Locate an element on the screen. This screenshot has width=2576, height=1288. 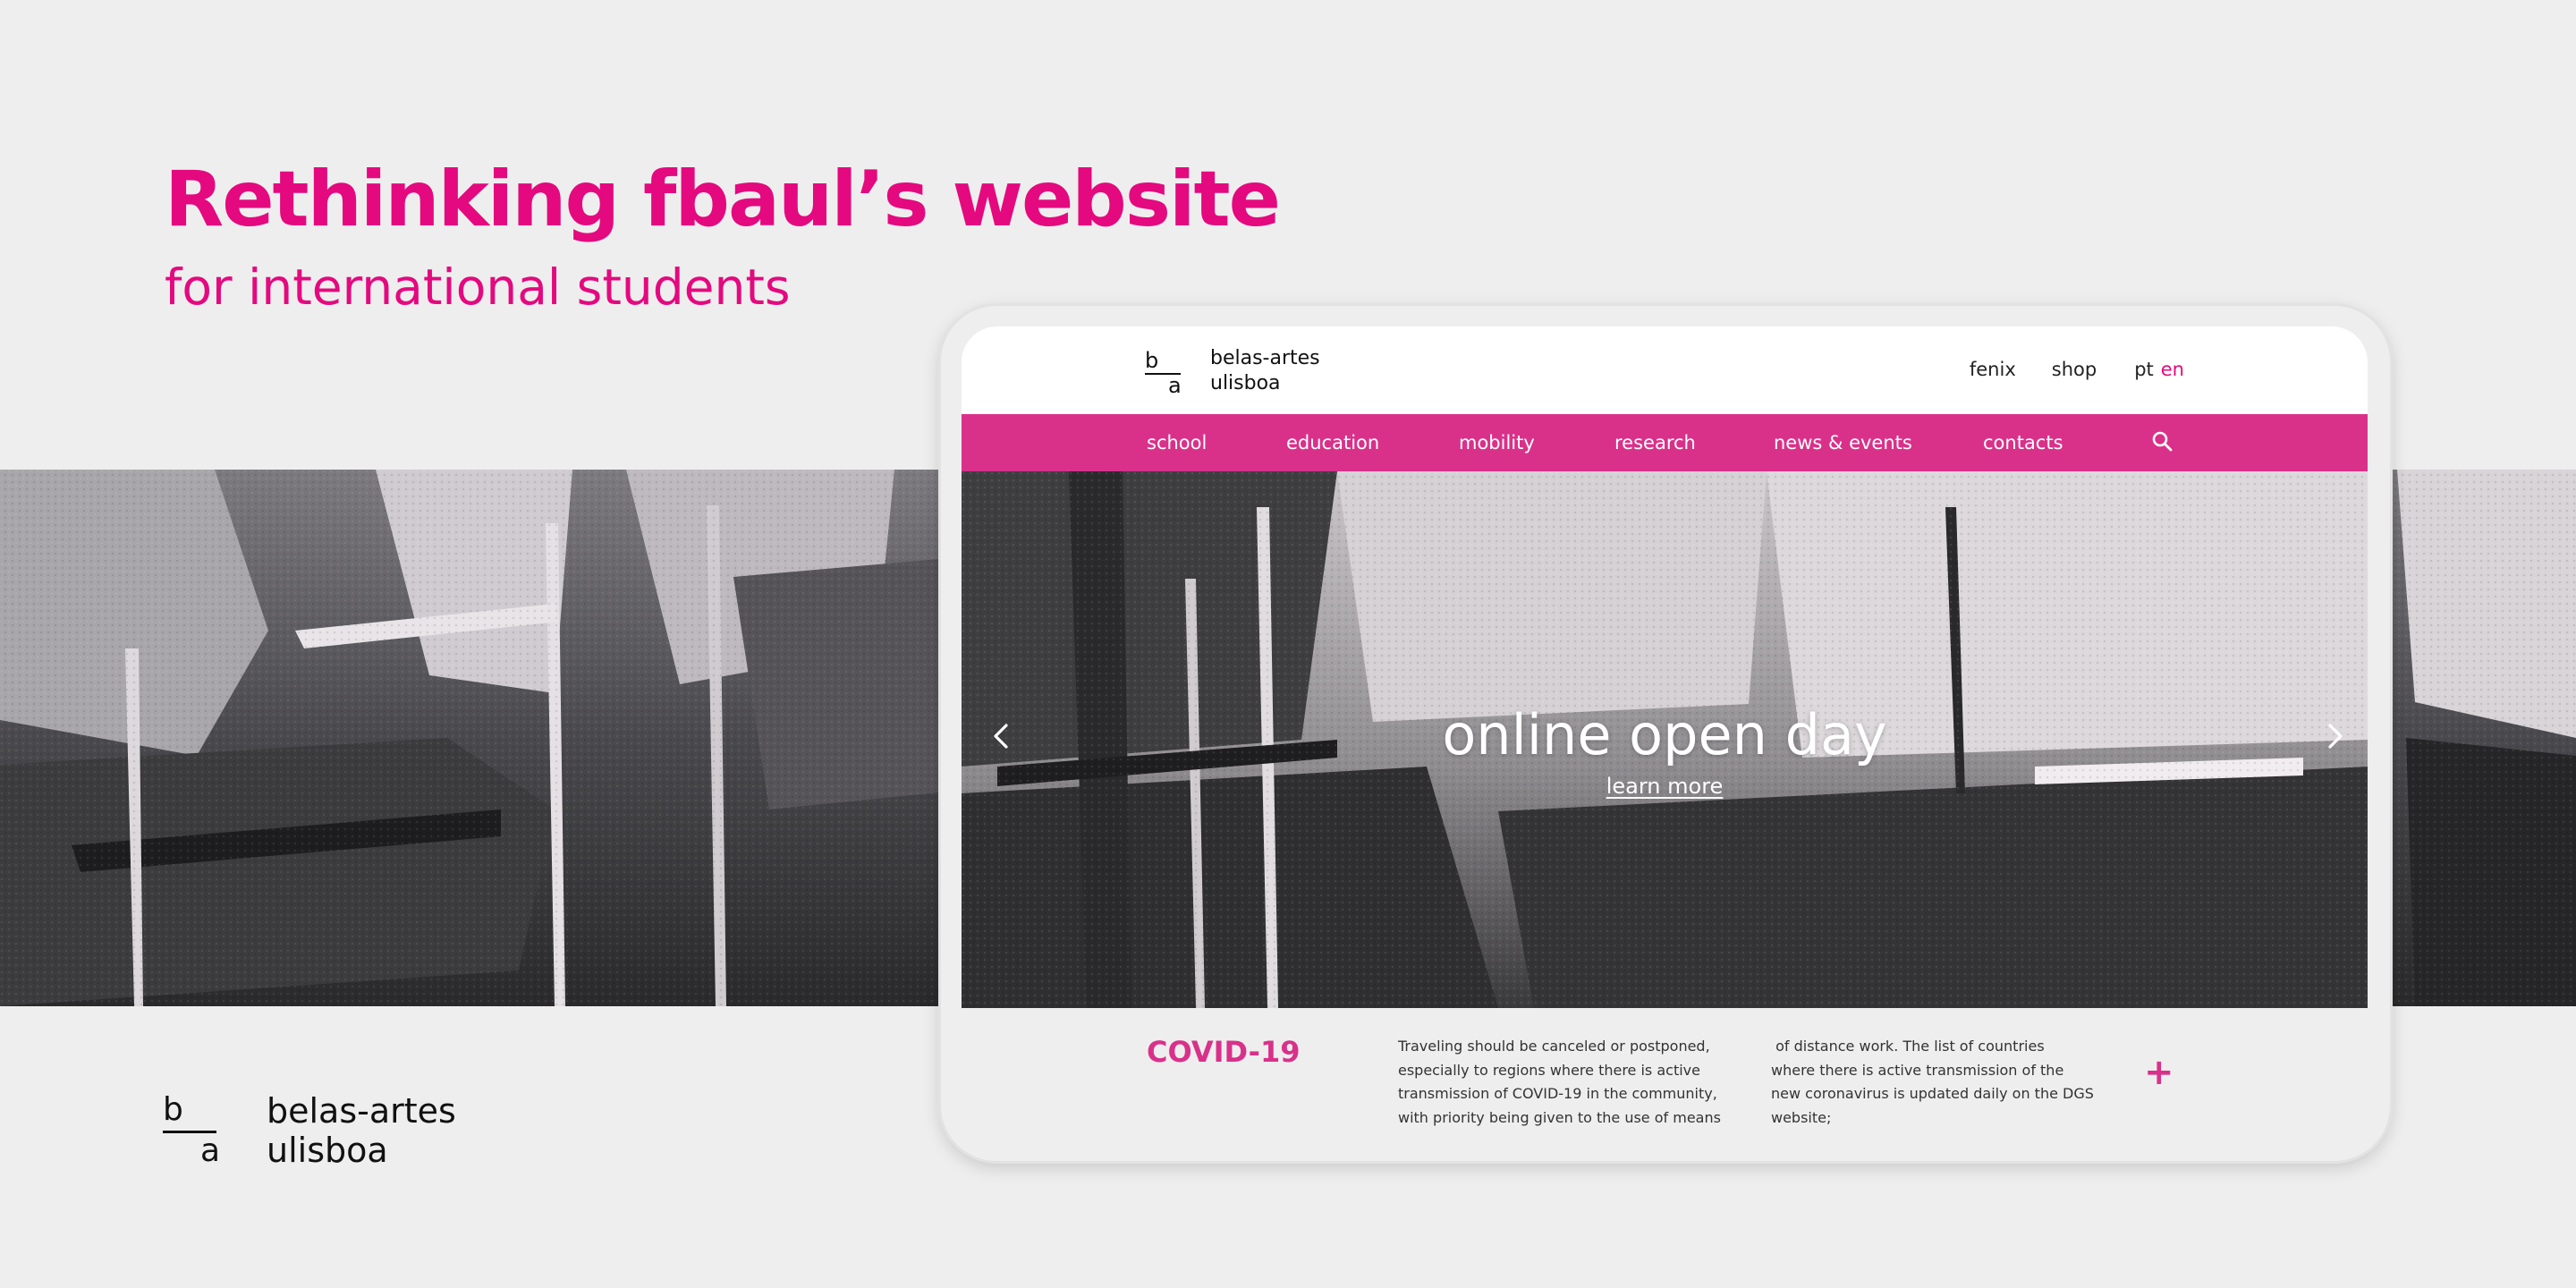
hero-title: online open day is located at coordinates (1664, 734).